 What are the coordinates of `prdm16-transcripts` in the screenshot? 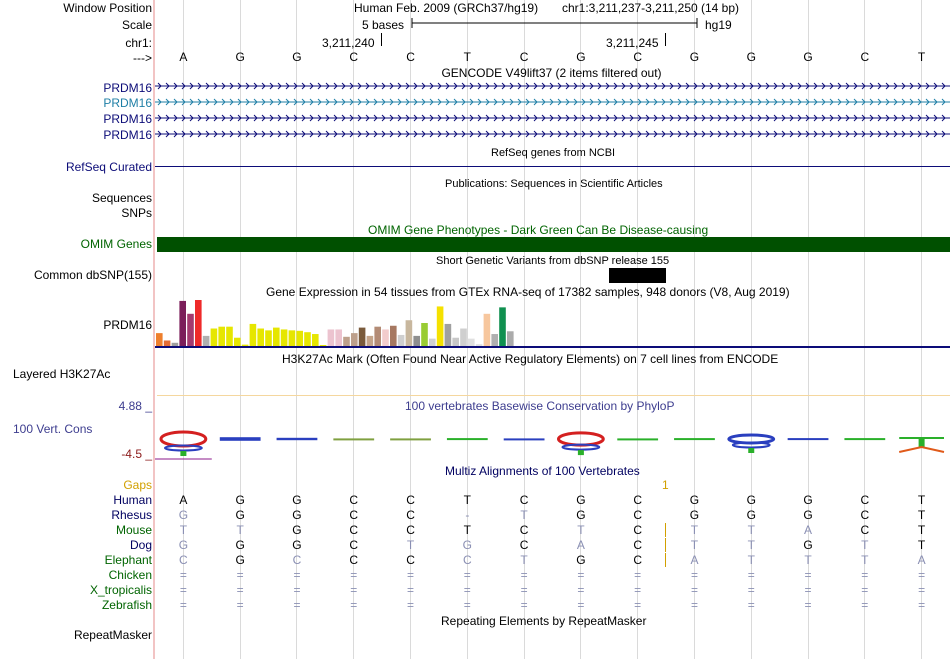 It's located at (552, 112).